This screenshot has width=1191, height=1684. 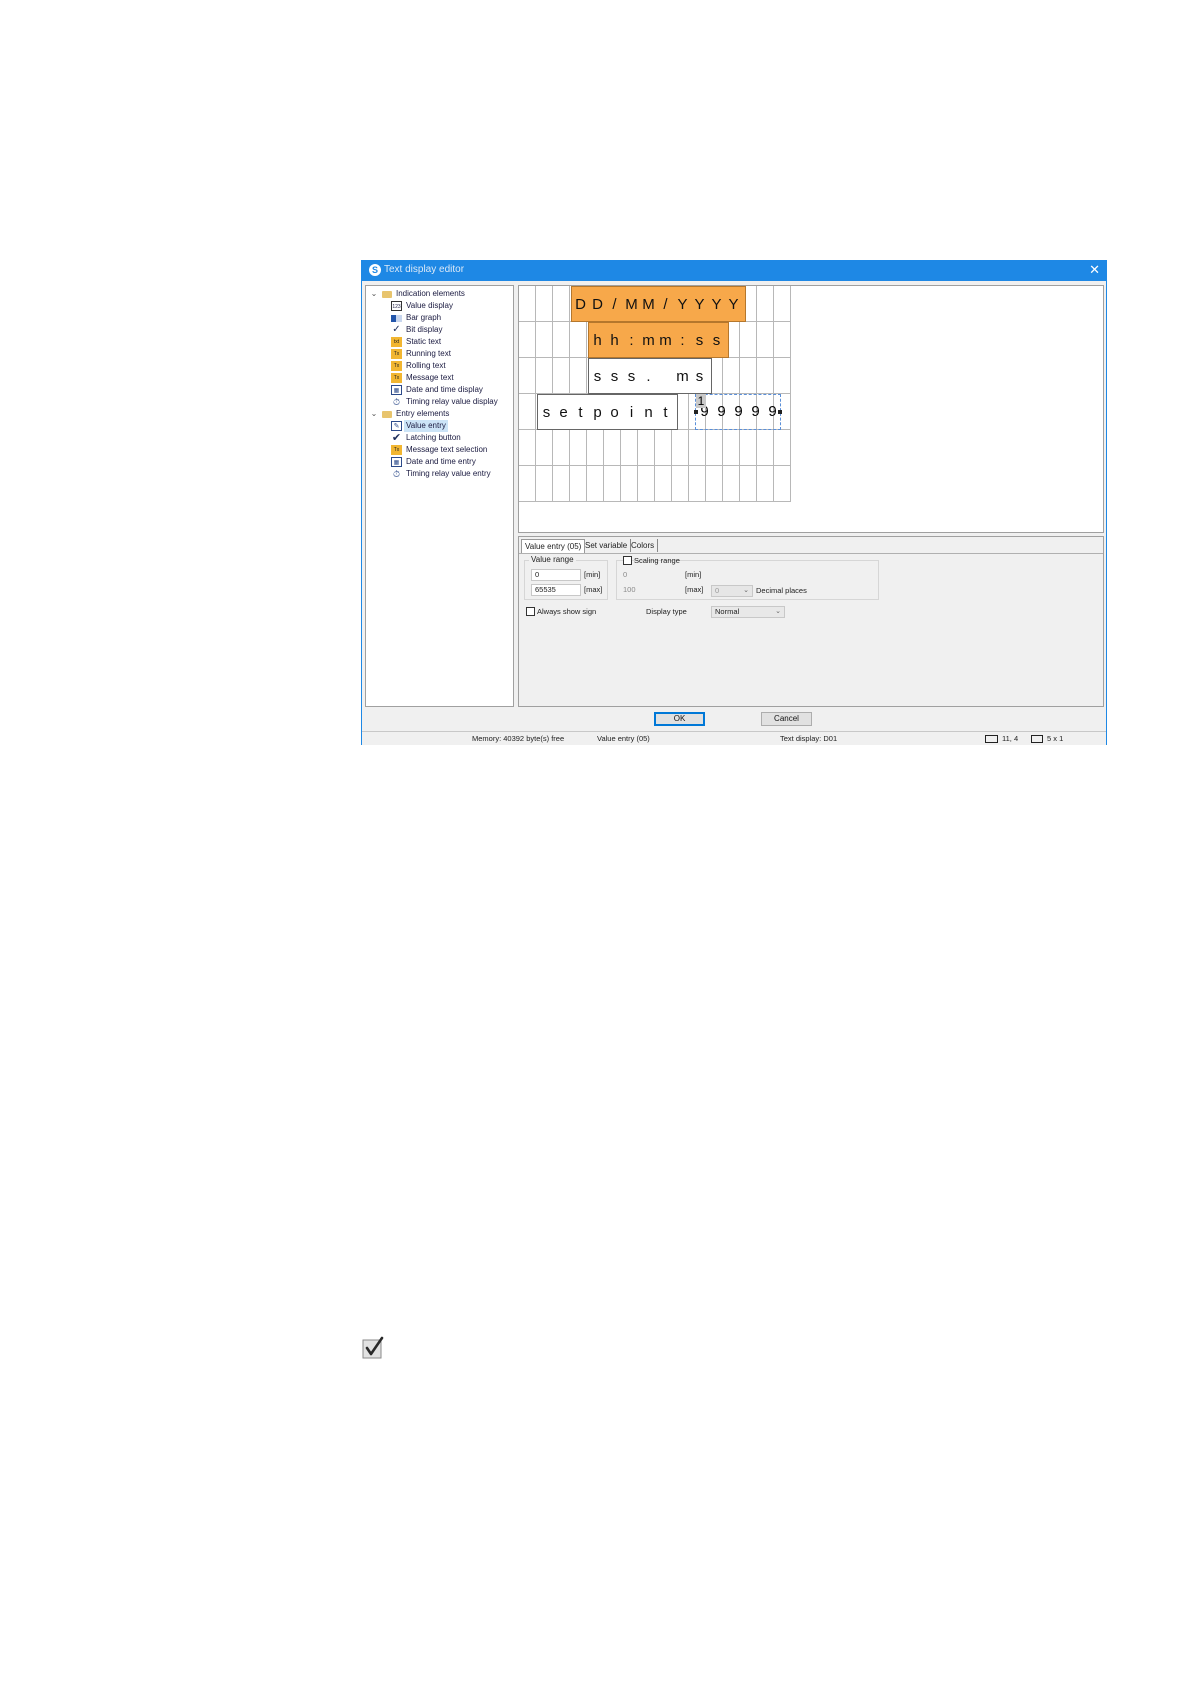 I want to click on display-char: n, so click(x=648, y=412).